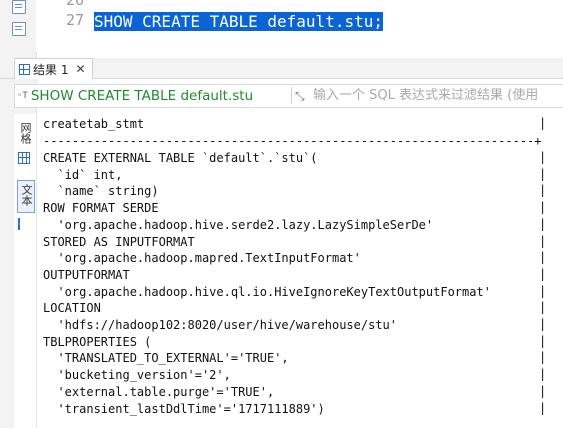  What do you see at coordinates (184, 408) in the screenshot?
I see `result-row: 'transient_lastDdlTime'='1717111889')` at bounding box center [184, 408].